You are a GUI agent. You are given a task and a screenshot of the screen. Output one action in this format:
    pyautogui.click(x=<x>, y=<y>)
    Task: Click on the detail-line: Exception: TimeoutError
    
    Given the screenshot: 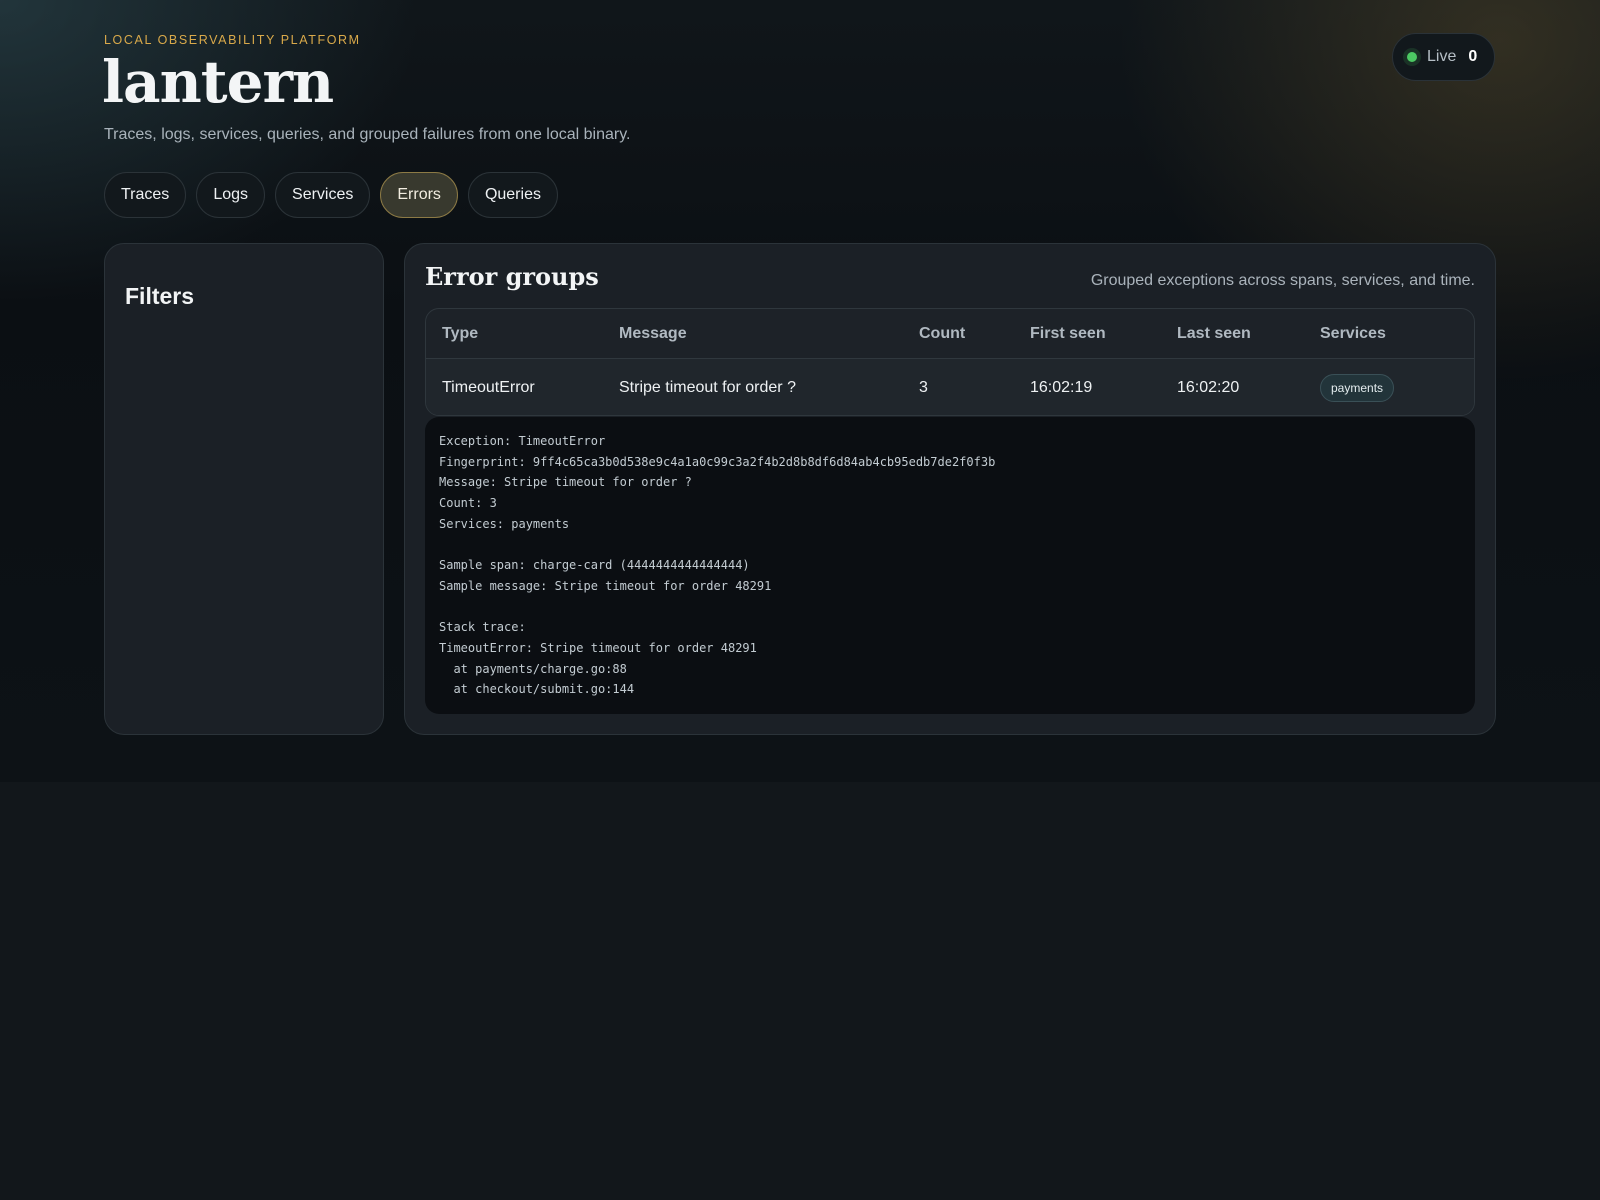 What is the action you would take?
    pyautogui.click(x=522, y=441)
    